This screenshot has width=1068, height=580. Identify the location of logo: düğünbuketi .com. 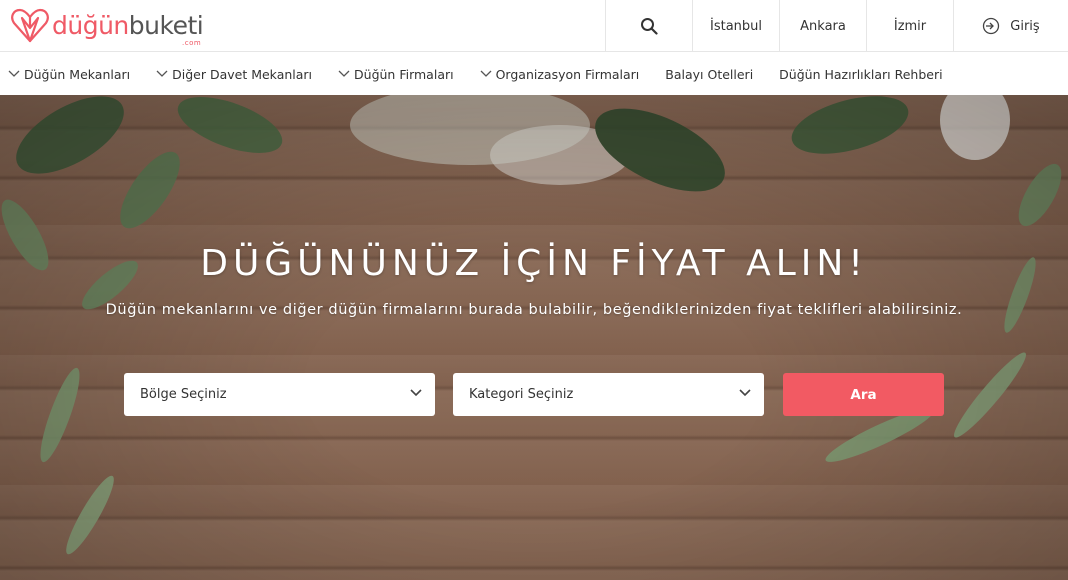
(107, 25).